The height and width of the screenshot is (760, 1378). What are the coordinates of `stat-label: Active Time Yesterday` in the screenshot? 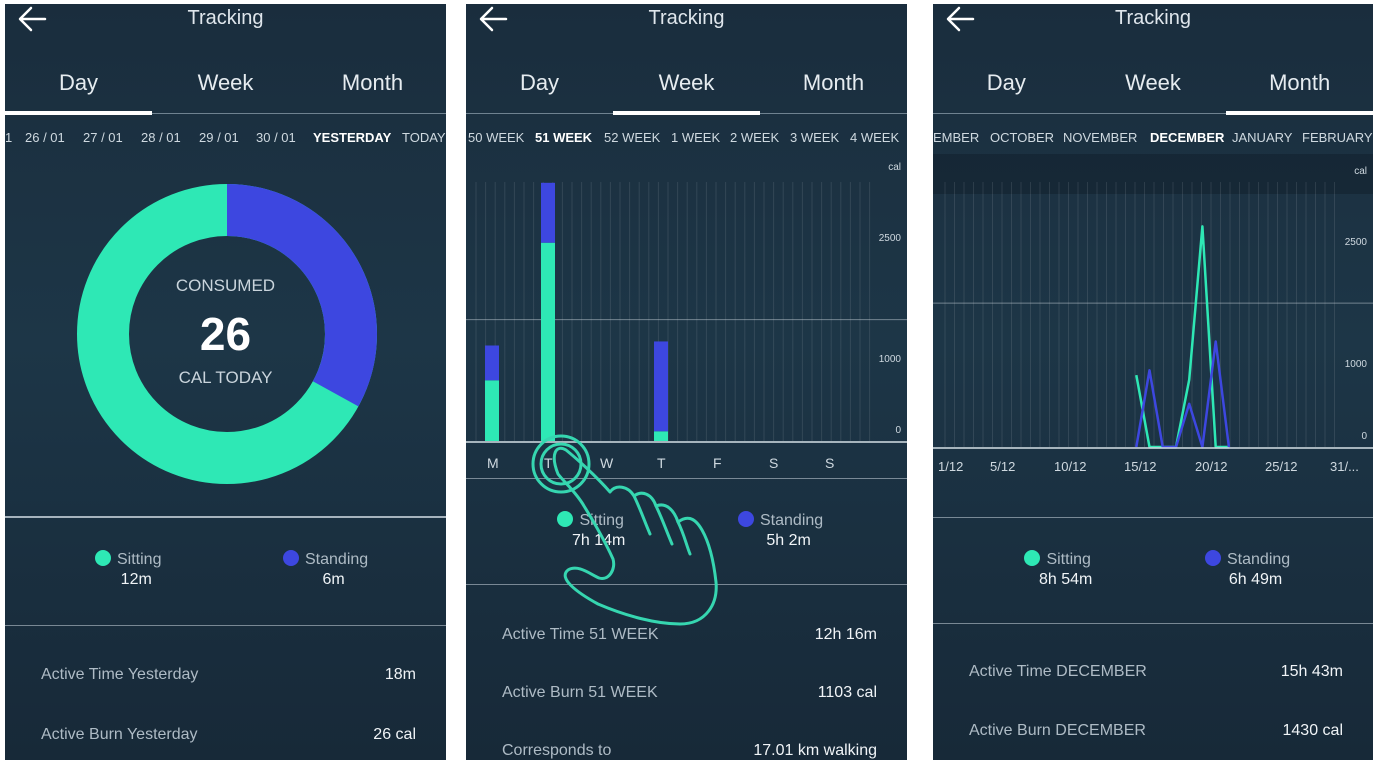 It's located at (120, 674).